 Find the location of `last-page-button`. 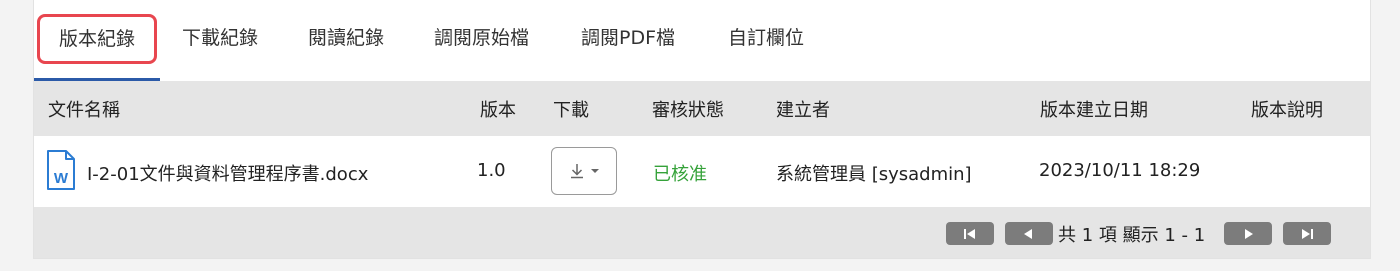

last-page-button is located at coordinates (1307, 233).